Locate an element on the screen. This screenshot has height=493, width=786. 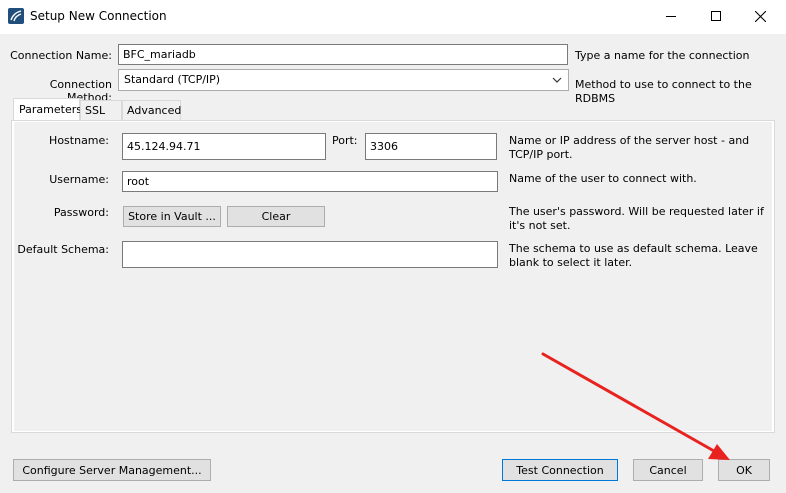
annotation-arrow is located at coordinates (635, 406).